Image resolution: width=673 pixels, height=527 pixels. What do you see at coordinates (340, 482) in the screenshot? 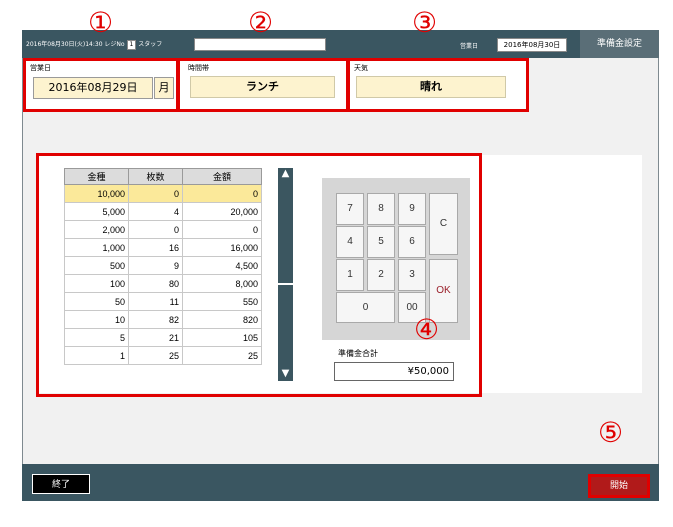
I see `bottom-bar` at bounding box center [340, 482].